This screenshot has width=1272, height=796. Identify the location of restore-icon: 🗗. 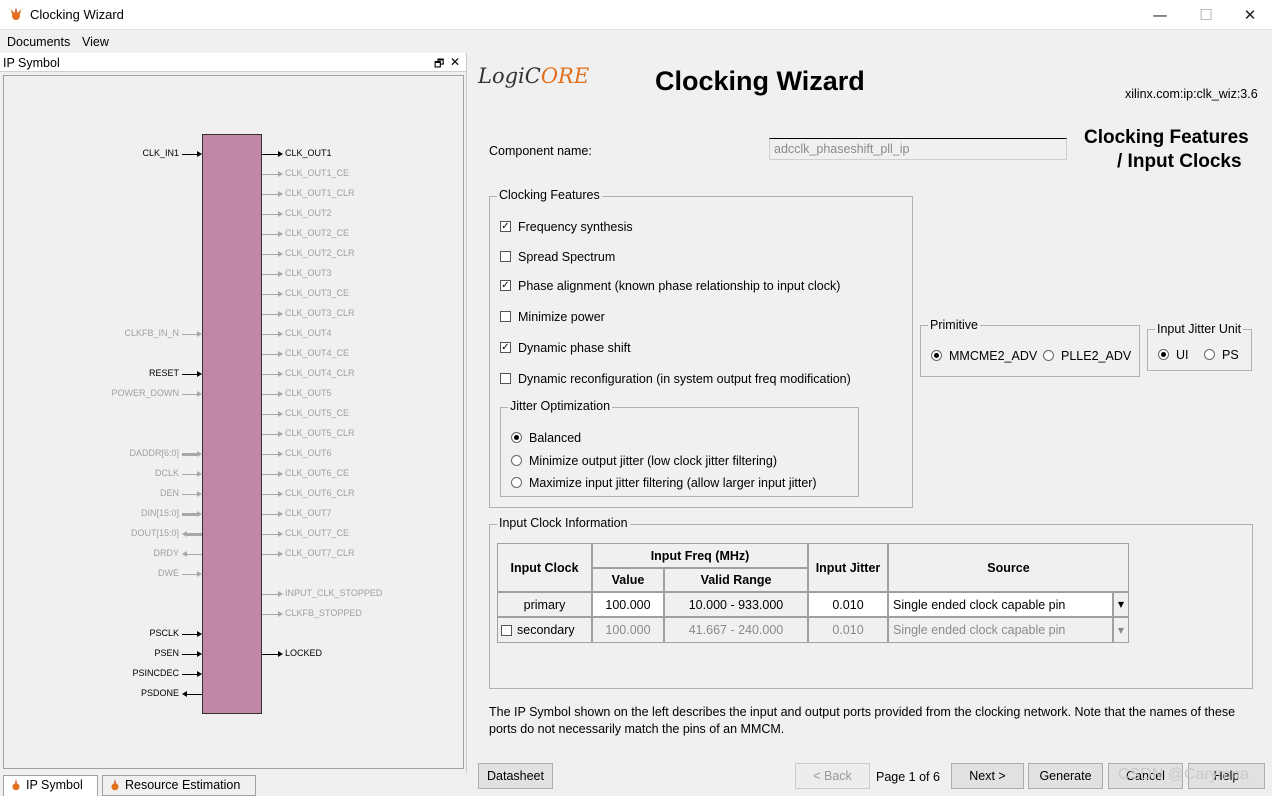
(439, 64).